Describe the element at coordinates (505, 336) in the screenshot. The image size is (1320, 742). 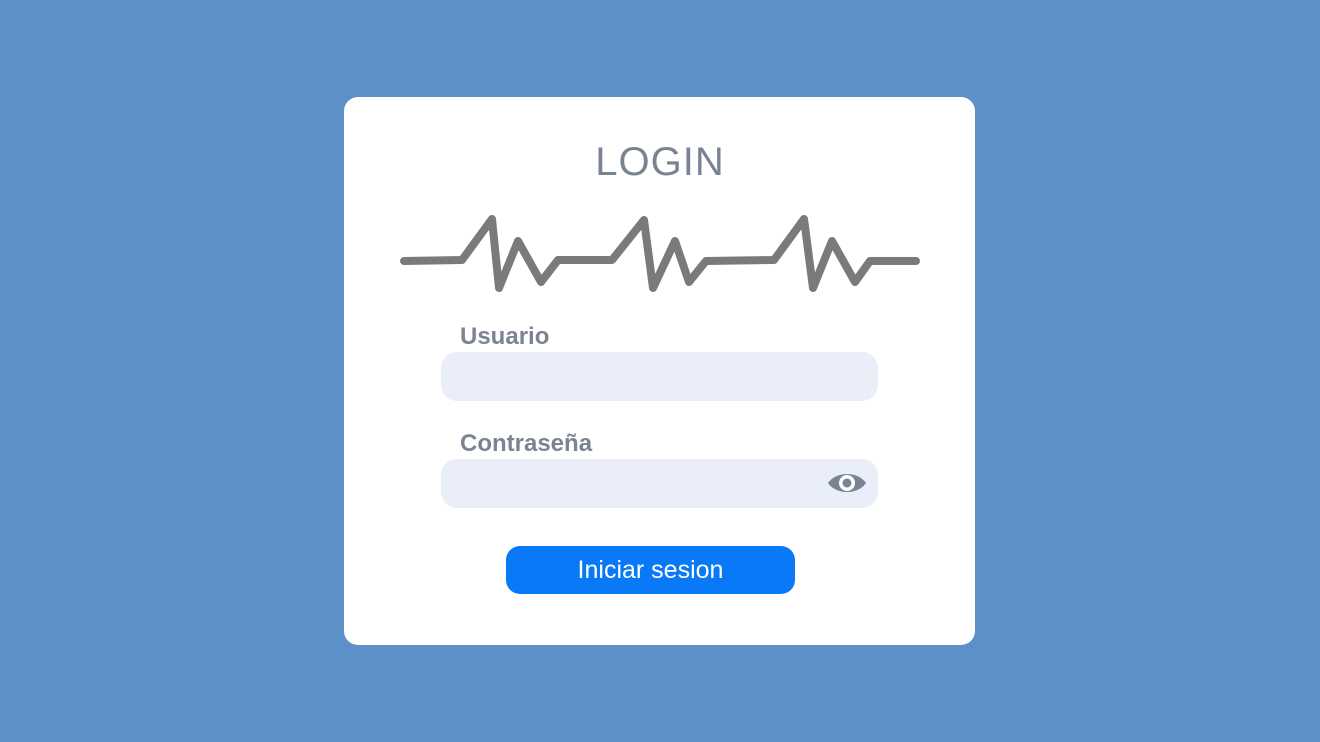
I see `username-label: Usuario` at that location.